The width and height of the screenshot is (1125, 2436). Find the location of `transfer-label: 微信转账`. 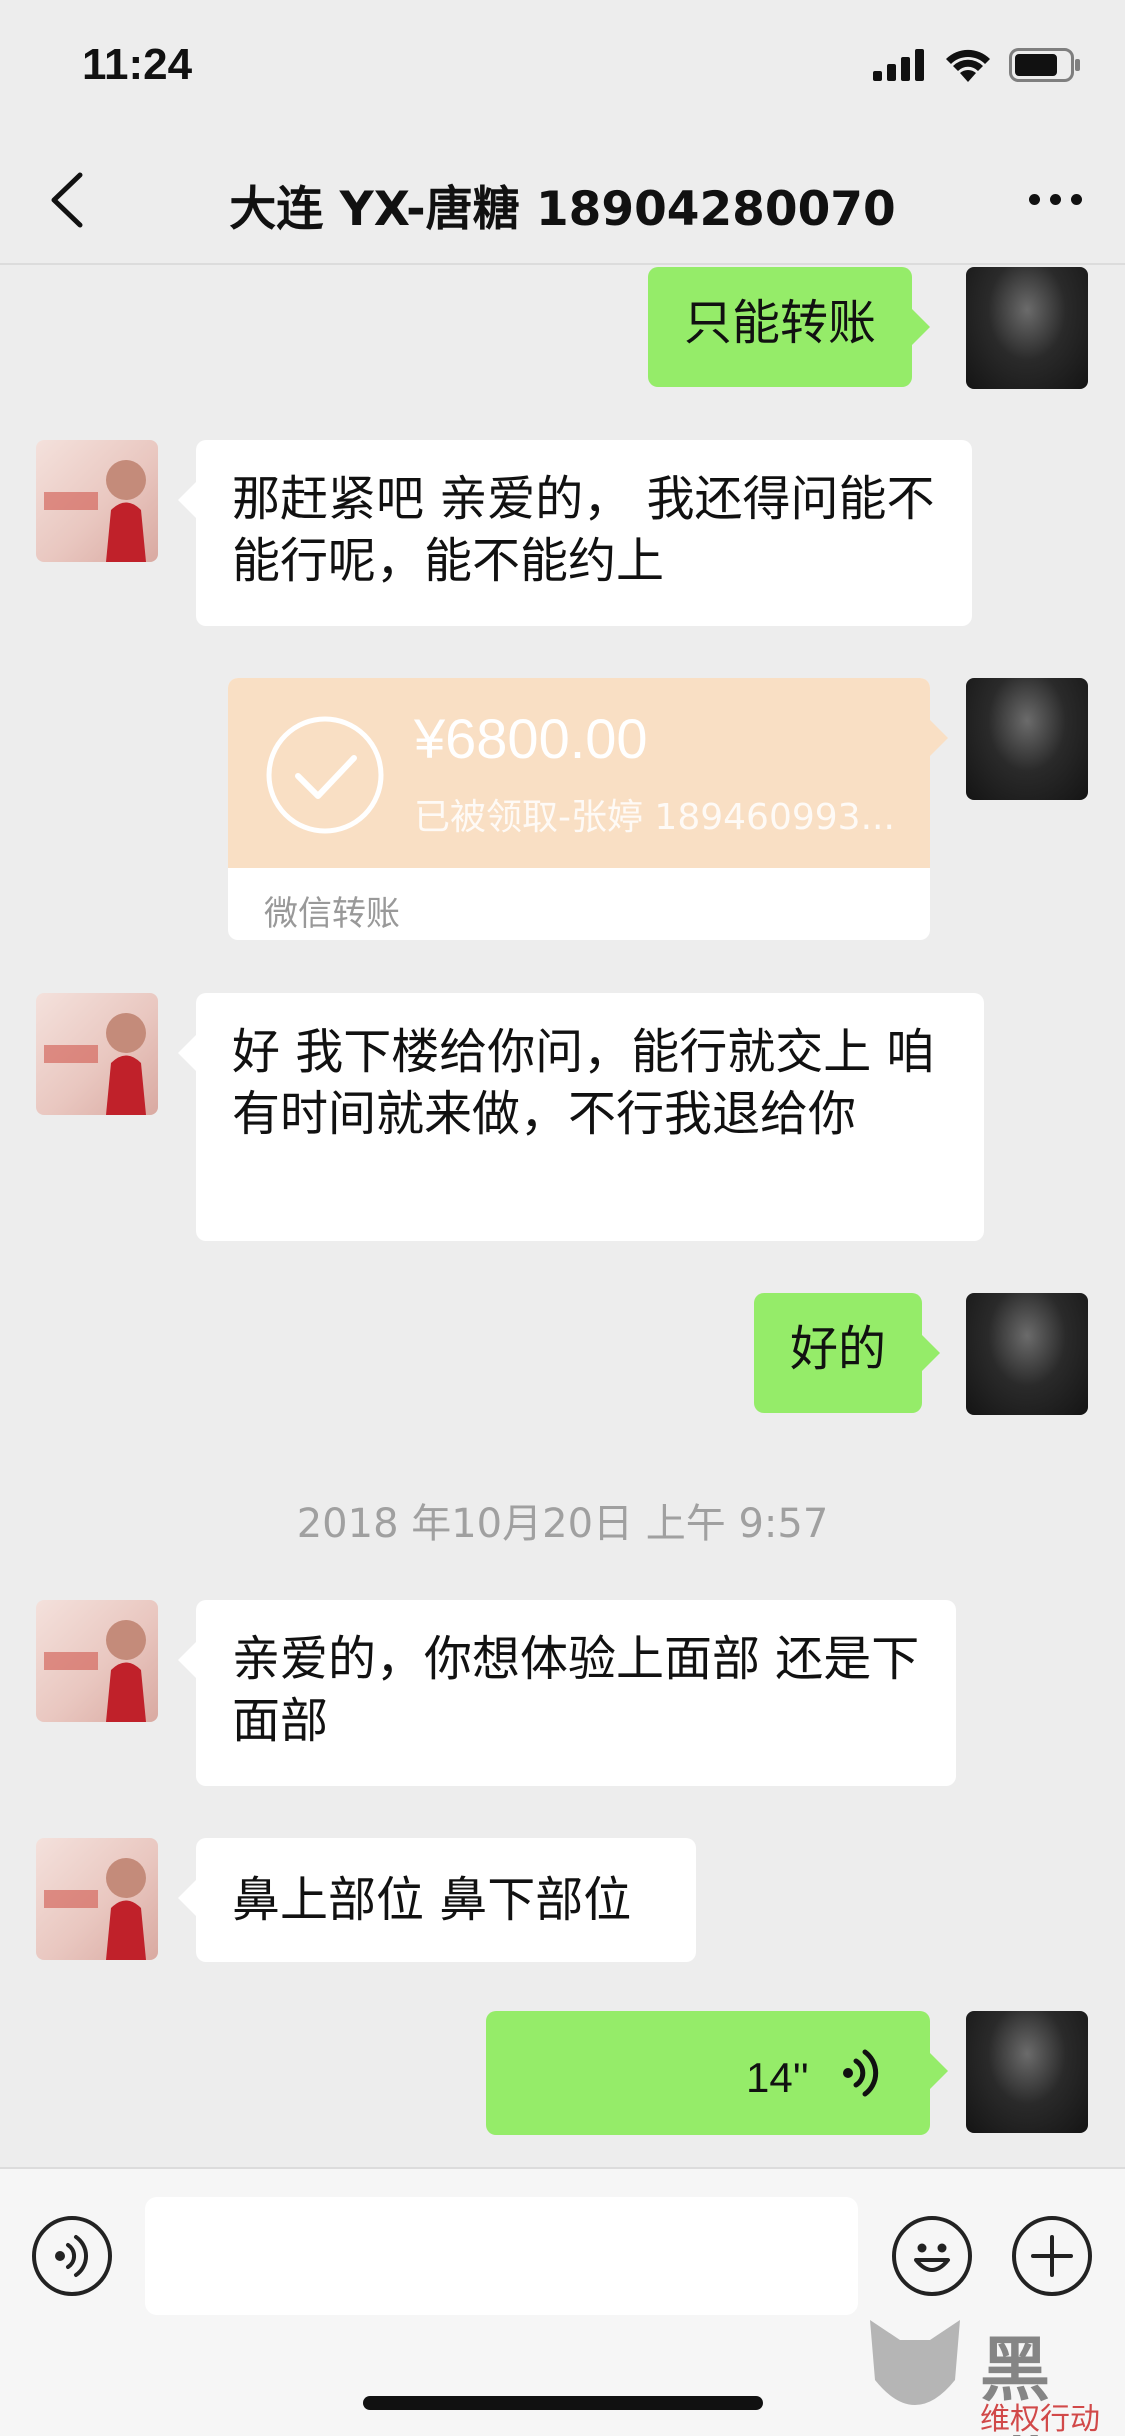

transfer-label: 微信转账 is located at coordinates (332, 914).